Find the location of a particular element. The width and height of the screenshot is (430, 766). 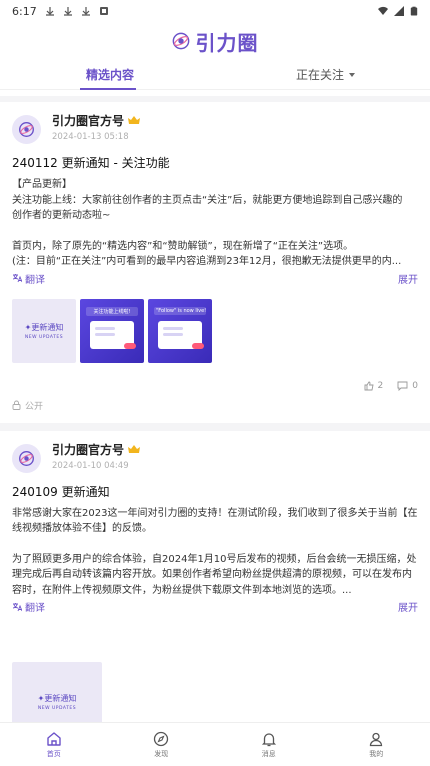

post-time: 2024-01-10 04:49 is located at coordinates (90, 465).